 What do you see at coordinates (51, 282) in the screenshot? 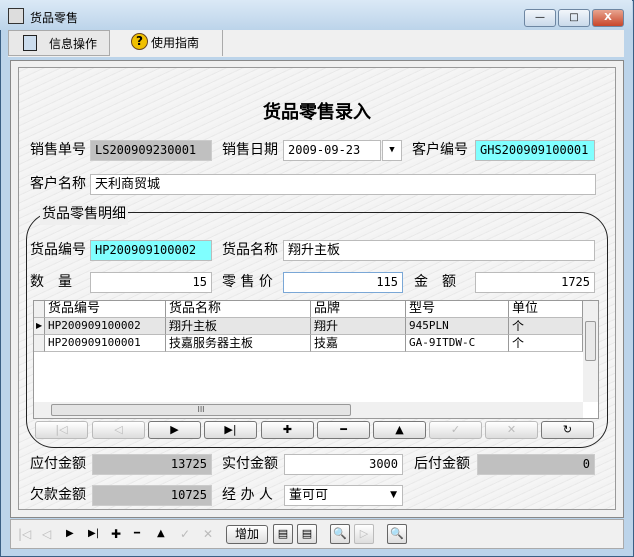
I see `qty-label: 数 量` at bounding box center [51, 282].